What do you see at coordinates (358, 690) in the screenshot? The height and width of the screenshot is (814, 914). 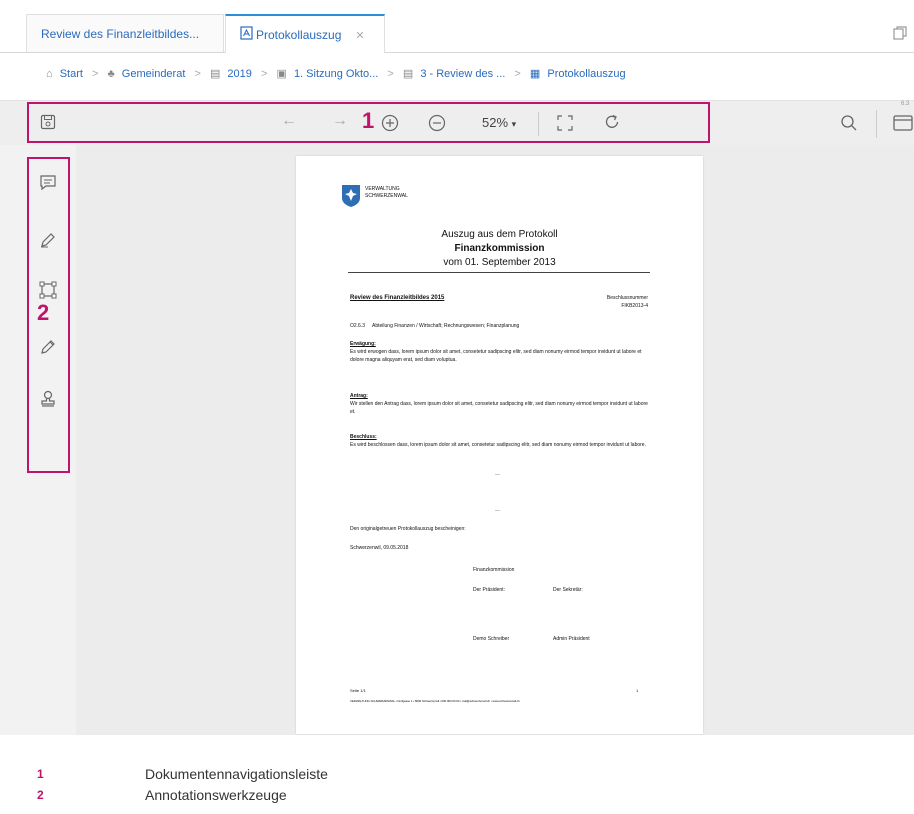 I see `footer-page: Seite 1/1` at bounding box center [358, 690].